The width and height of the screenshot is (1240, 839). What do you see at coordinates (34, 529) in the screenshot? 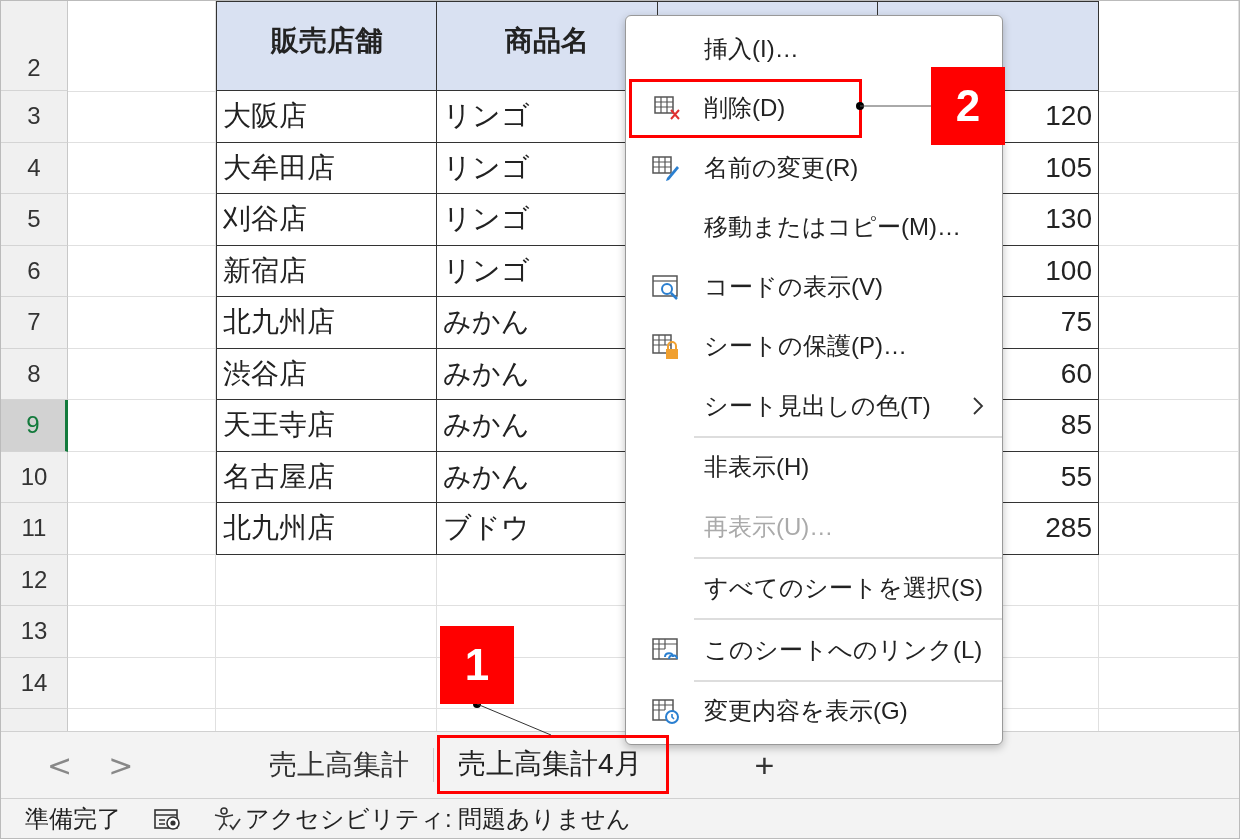
I see `row-header: 11` at bounding box center [34, 529].